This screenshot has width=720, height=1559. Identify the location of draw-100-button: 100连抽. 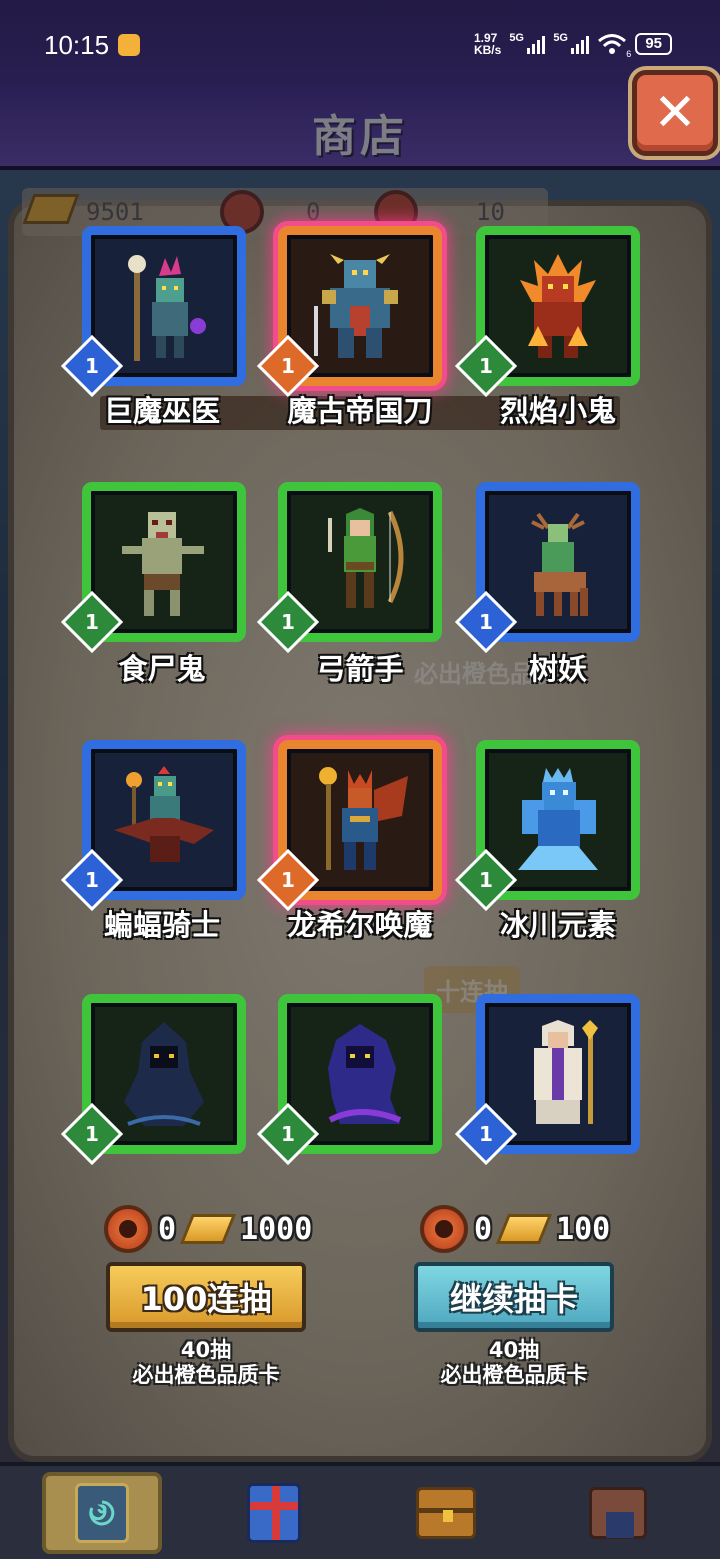
(206, 1297).